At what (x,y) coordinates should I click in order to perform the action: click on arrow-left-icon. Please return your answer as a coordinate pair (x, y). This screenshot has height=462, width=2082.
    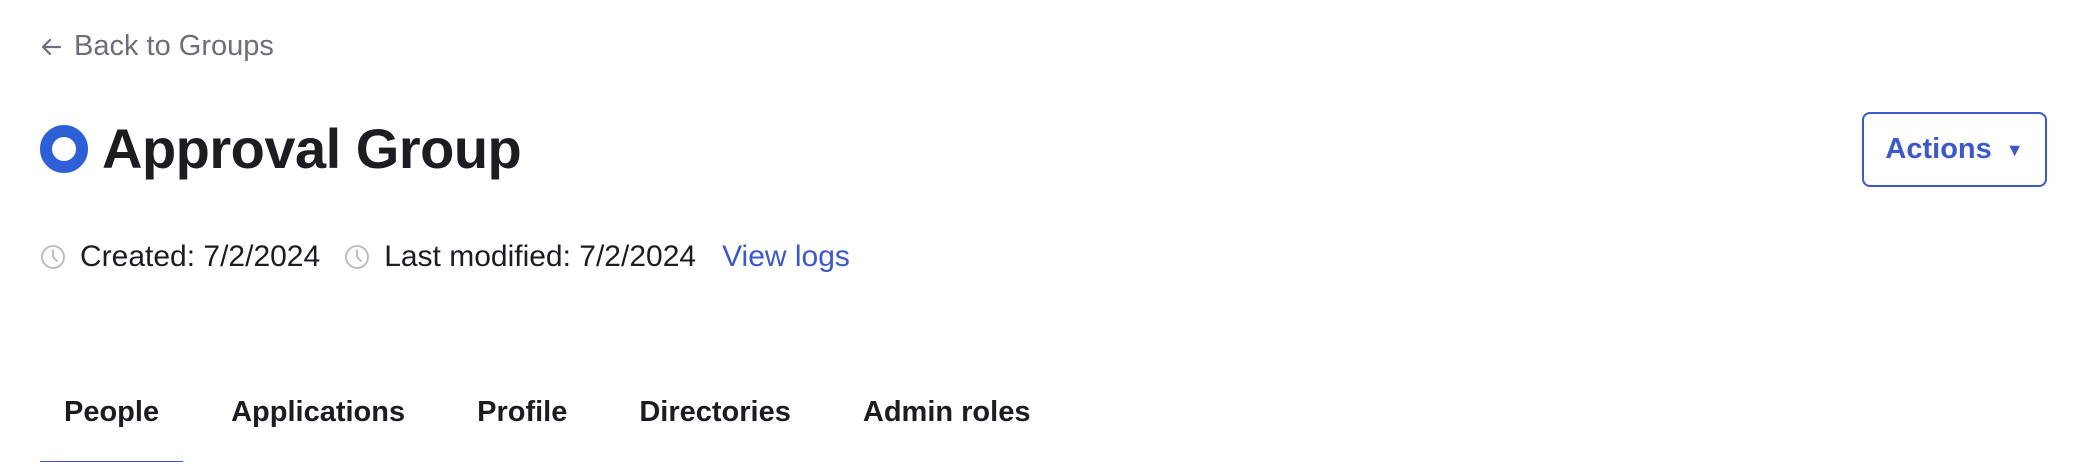
    Looking at the image, I should click on (51, 46).